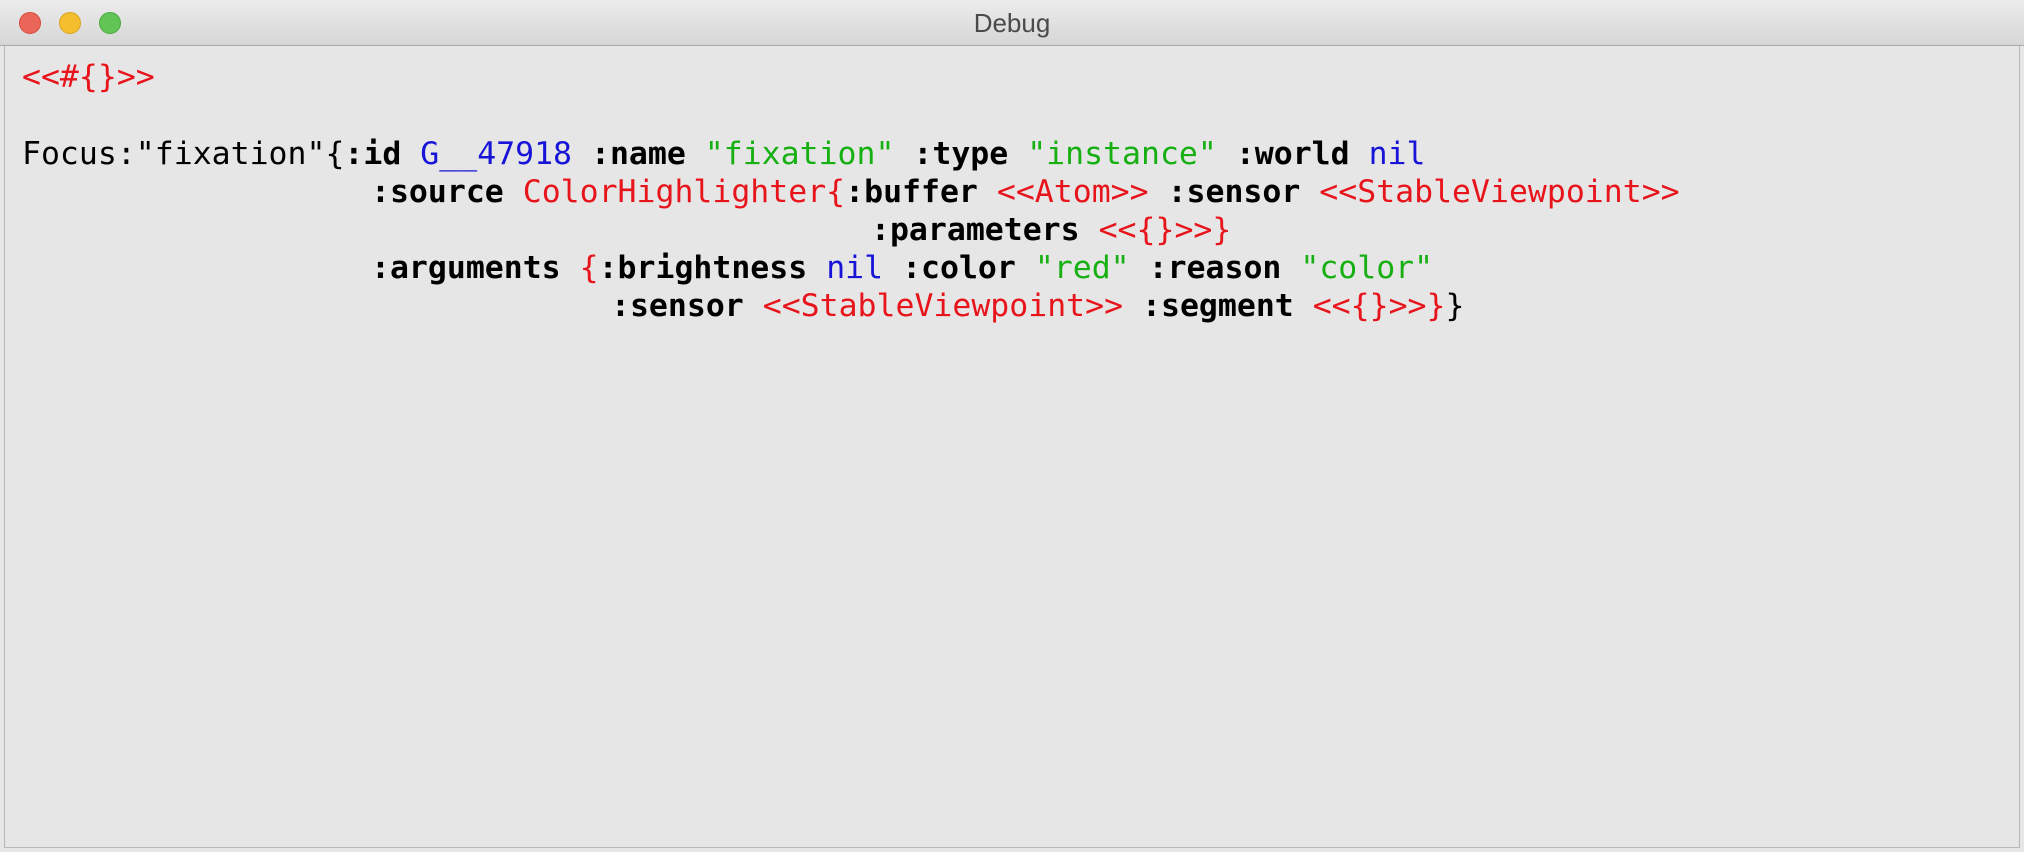  What do you see at coordinates (1122, 154) in the screenshot?
I see `type-value: "instance"` at bounding box center [1122, 154].